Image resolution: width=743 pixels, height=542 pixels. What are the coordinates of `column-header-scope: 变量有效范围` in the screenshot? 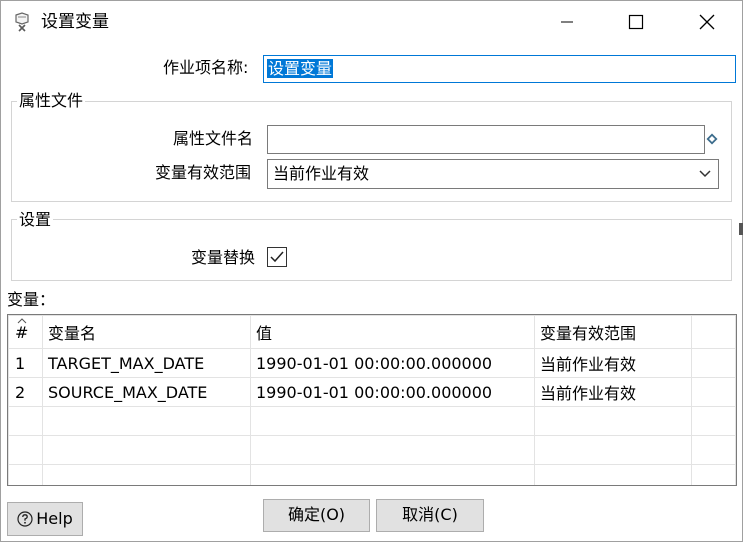 It's located at (613, 332).